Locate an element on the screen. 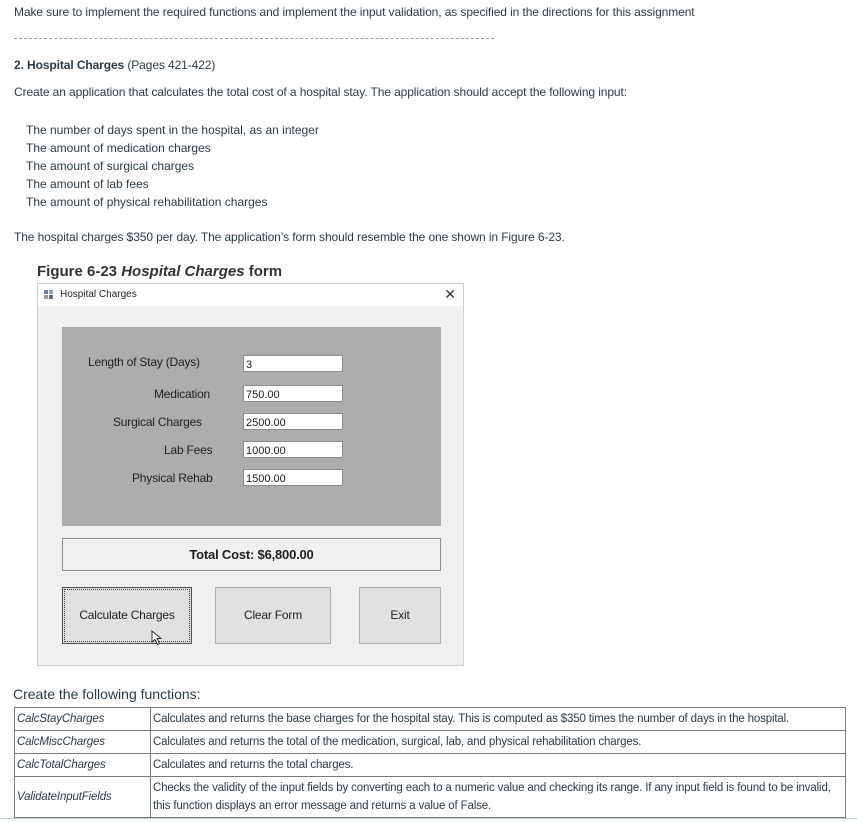 The image size is (857, 822). section-heading-title: 2. Hospital Charges is located at coordinates (69, 65).